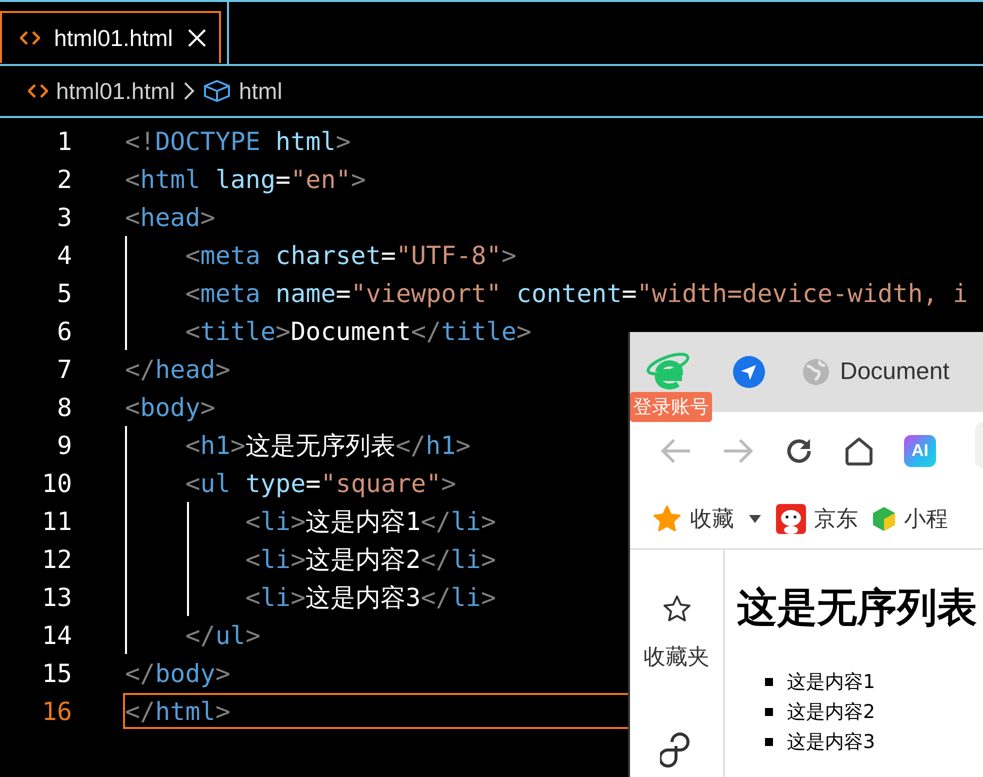  I want to click on file-tab: html01.html, so click(110, 37).